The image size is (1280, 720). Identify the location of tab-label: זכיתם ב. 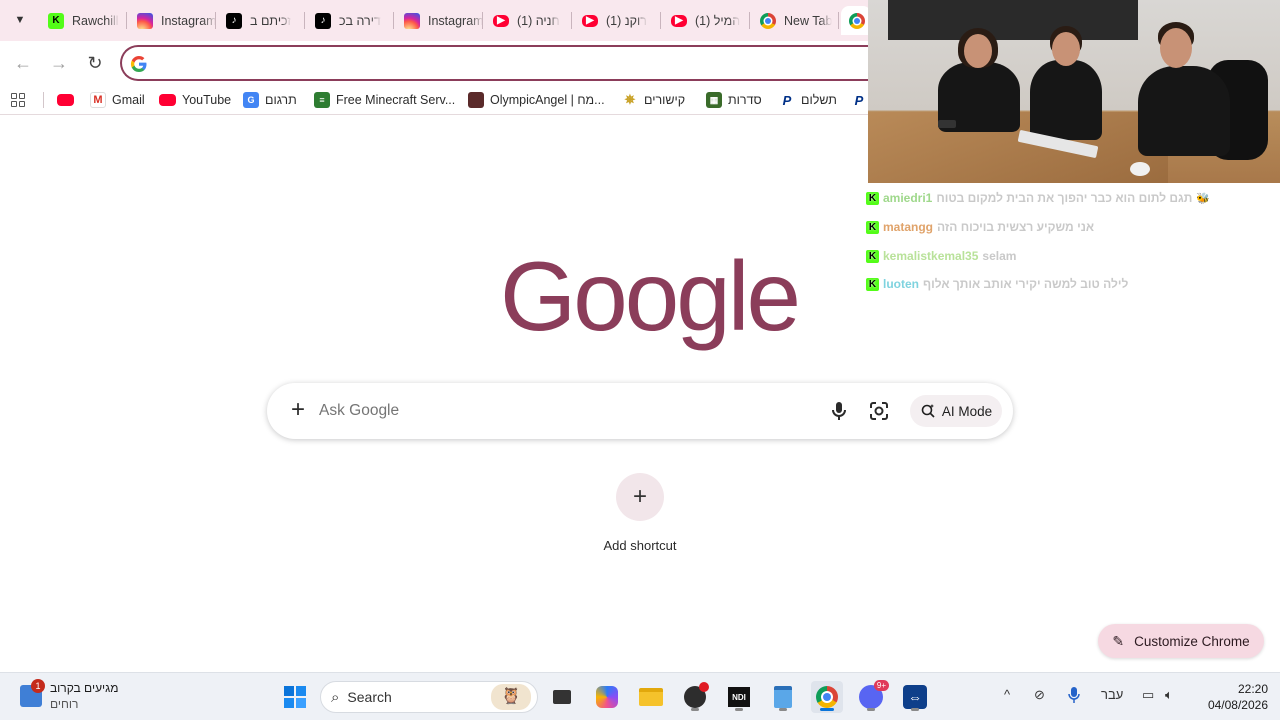
(271, 20).